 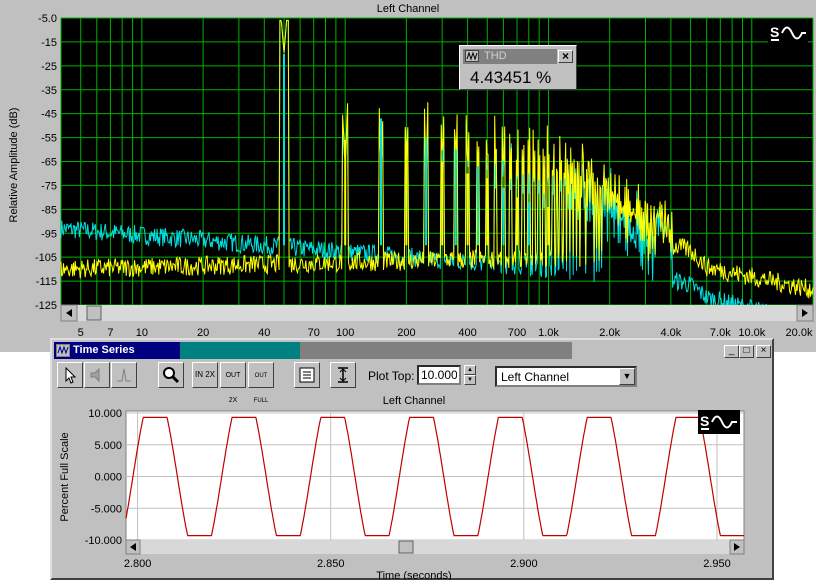 What do you see at coordinates (470, 370) in the screenshot?
I see `spin-up-icon: ▲` at bounding box center [470, 370].